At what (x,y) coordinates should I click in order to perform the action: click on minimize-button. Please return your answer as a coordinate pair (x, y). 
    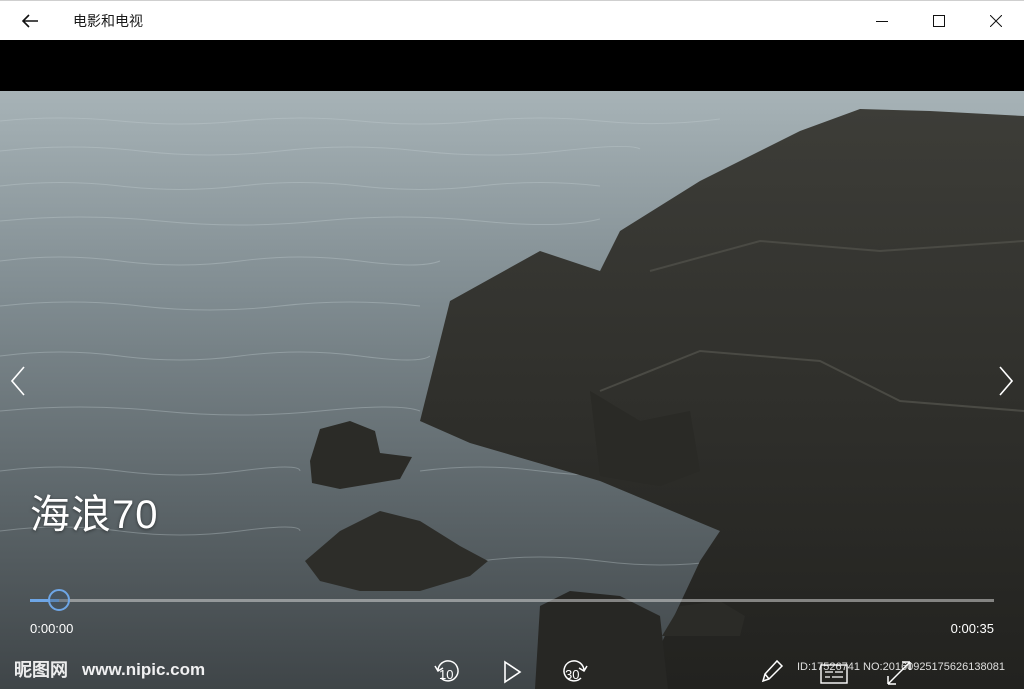
    Looking at the image, I should click on (881, 21).